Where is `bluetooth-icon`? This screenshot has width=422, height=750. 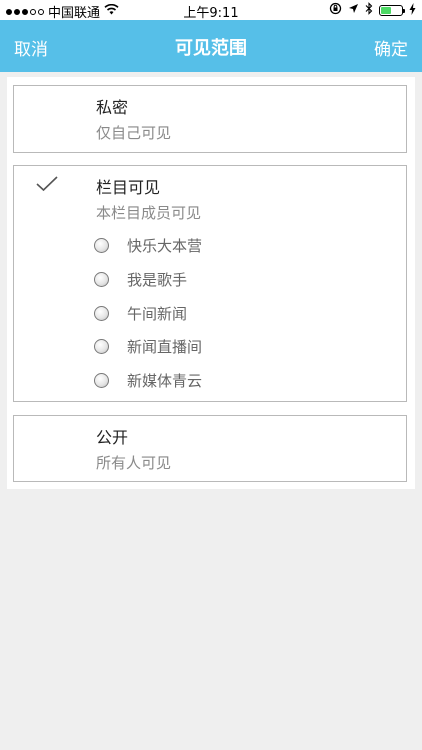 bluetooth-icon is located at coordinates (369, 10).